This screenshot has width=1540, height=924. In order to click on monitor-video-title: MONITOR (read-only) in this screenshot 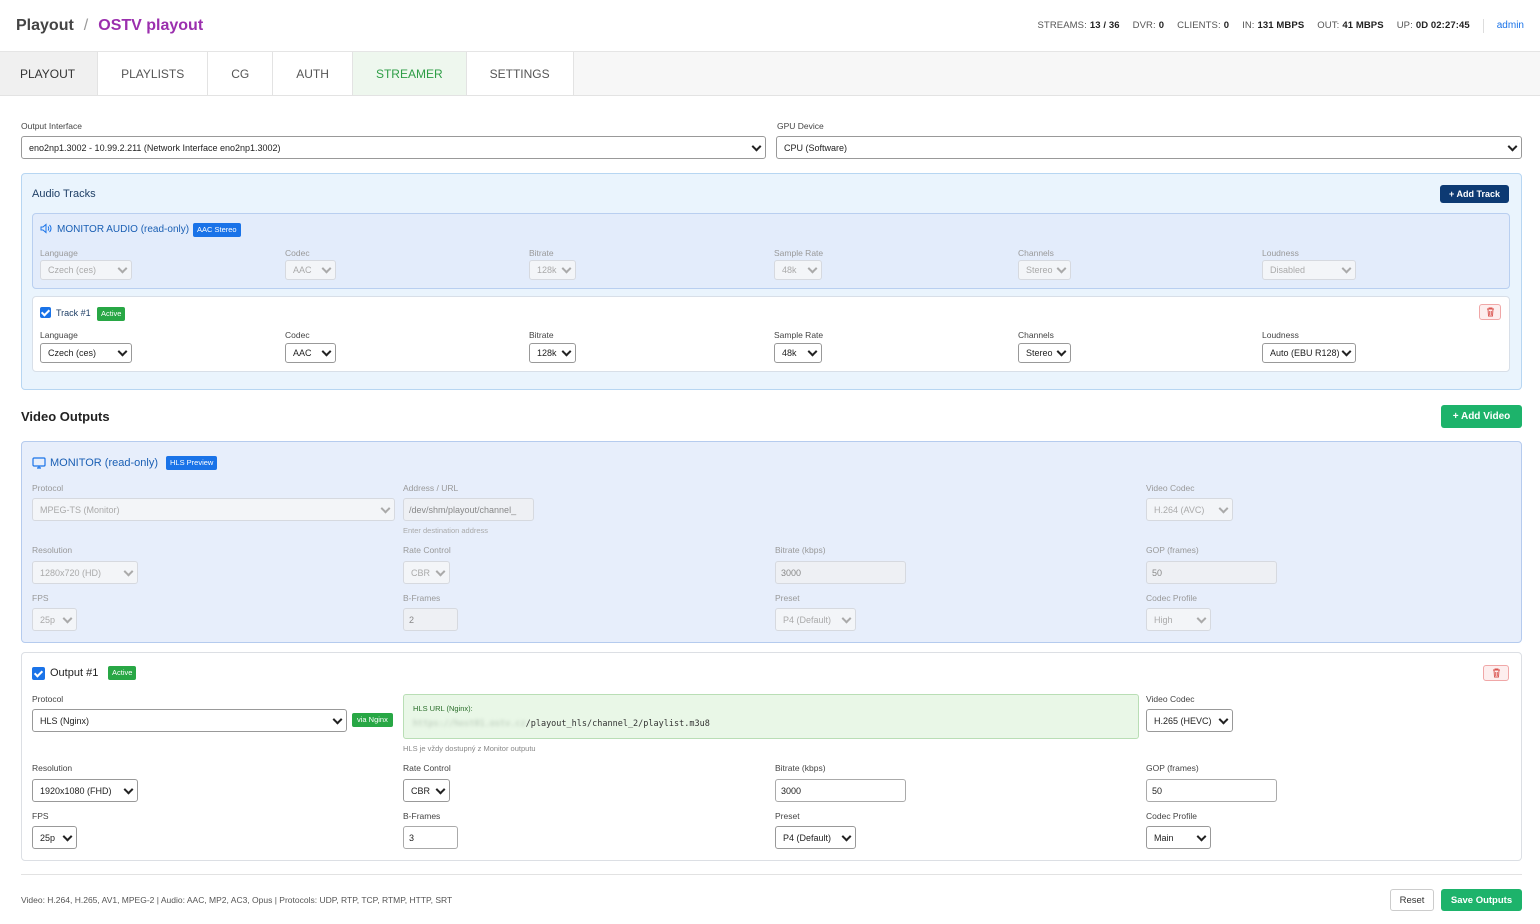, I will do `click(104, 463)`.